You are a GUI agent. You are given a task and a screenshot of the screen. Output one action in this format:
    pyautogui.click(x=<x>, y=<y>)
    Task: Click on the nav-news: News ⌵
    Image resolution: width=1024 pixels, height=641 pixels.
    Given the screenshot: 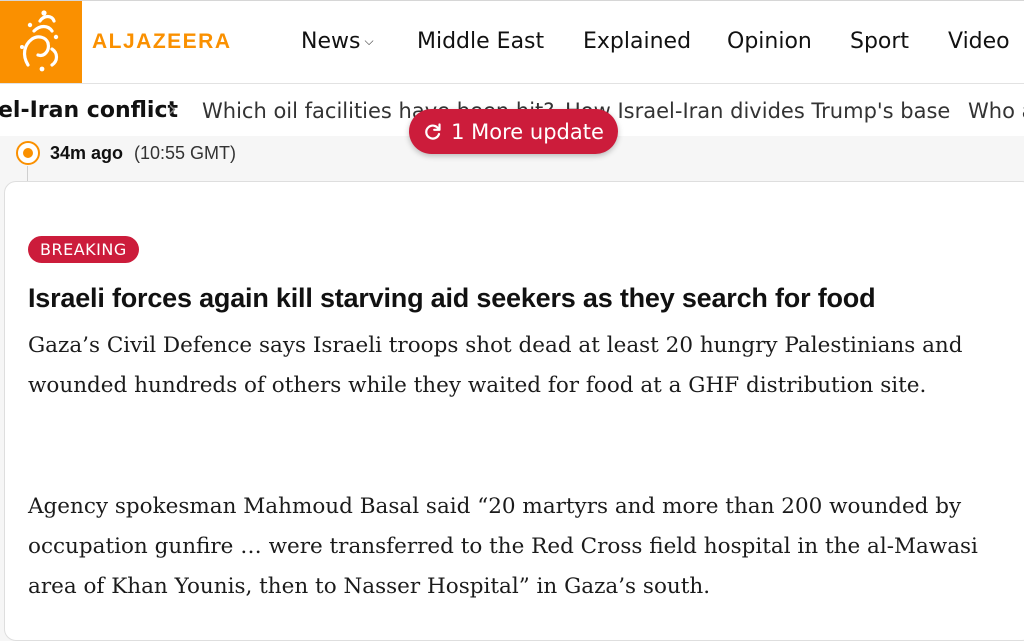 What is the action you would take?
    pyautogui.click(x=337, y=41)
    